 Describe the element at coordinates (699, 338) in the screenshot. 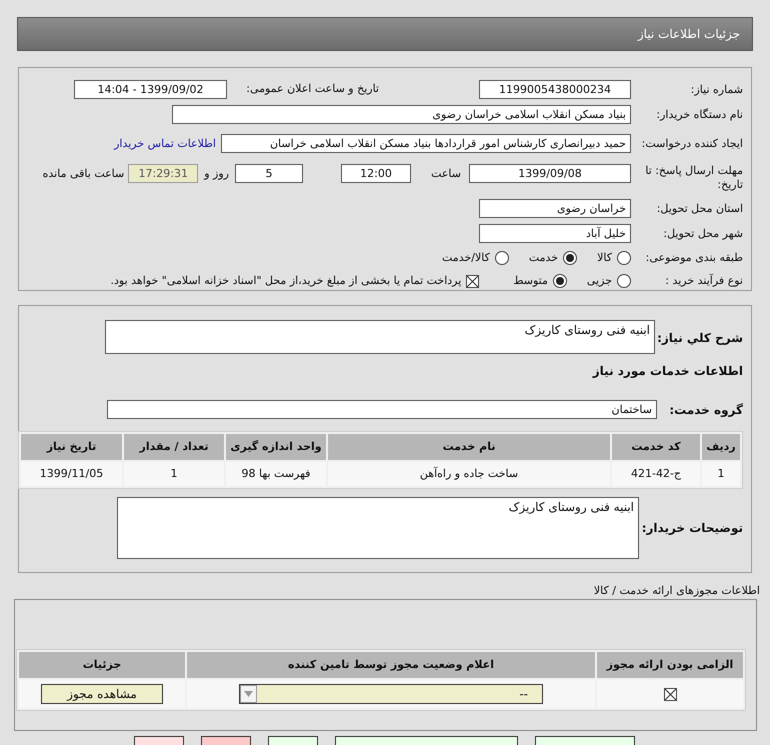

I see `field-label: شرح کلي نیاز:` at that location.